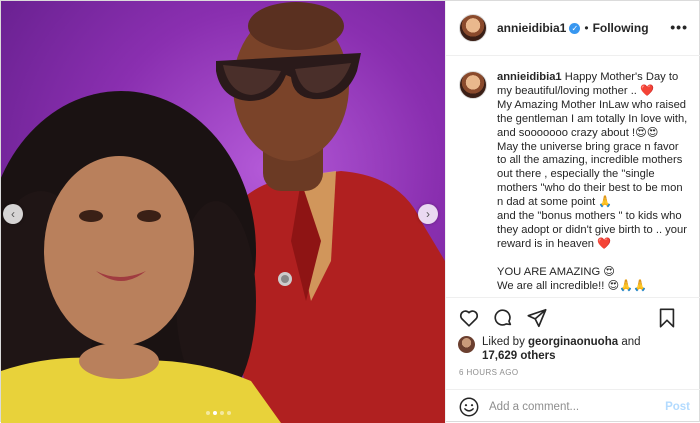  What do you see at coordinates (218, 413) in the screenshot?
I see `carousel-indicator` at bounding box center [218, 413].